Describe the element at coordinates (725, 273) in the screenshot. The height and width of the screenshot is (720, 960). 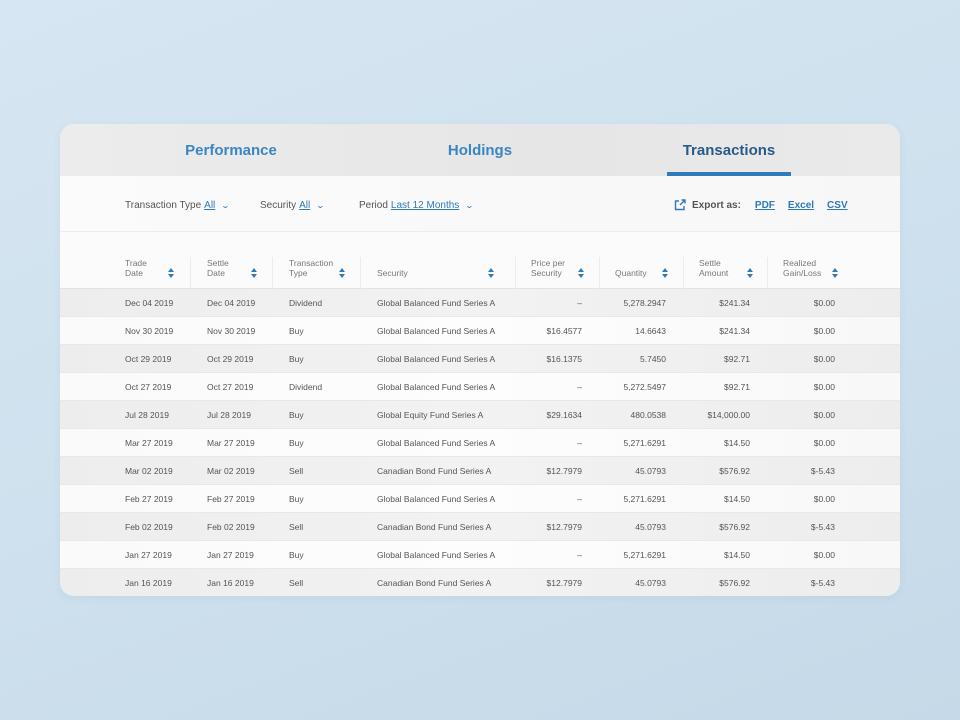
I see `column-header-settle-amount: Settle Amount` at that location.